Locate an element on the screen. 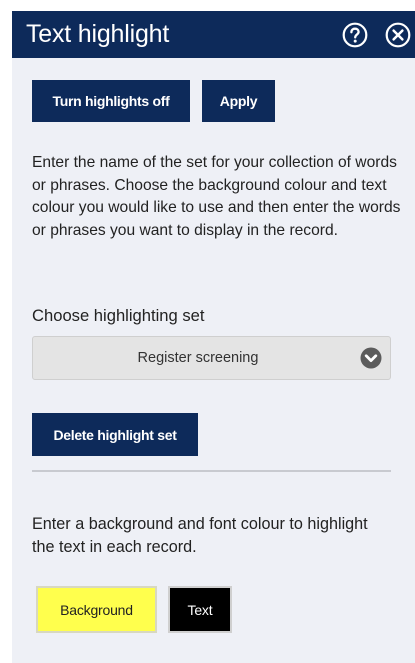  selected-set-value: Register screening is located at coordinates (198, 358).